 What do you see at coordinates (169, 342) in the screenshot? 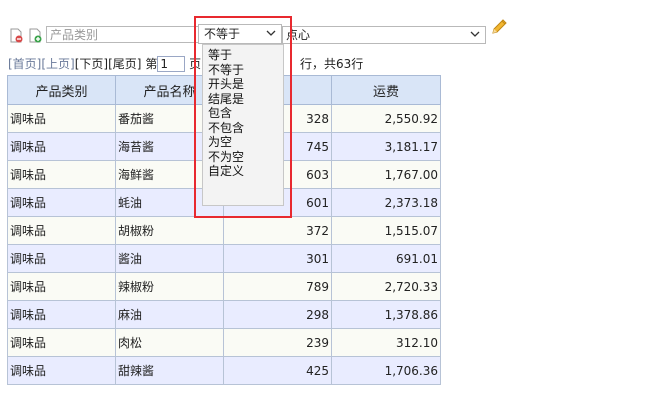
I see `table-cell: 肉松` at bounding box center [169, 342].